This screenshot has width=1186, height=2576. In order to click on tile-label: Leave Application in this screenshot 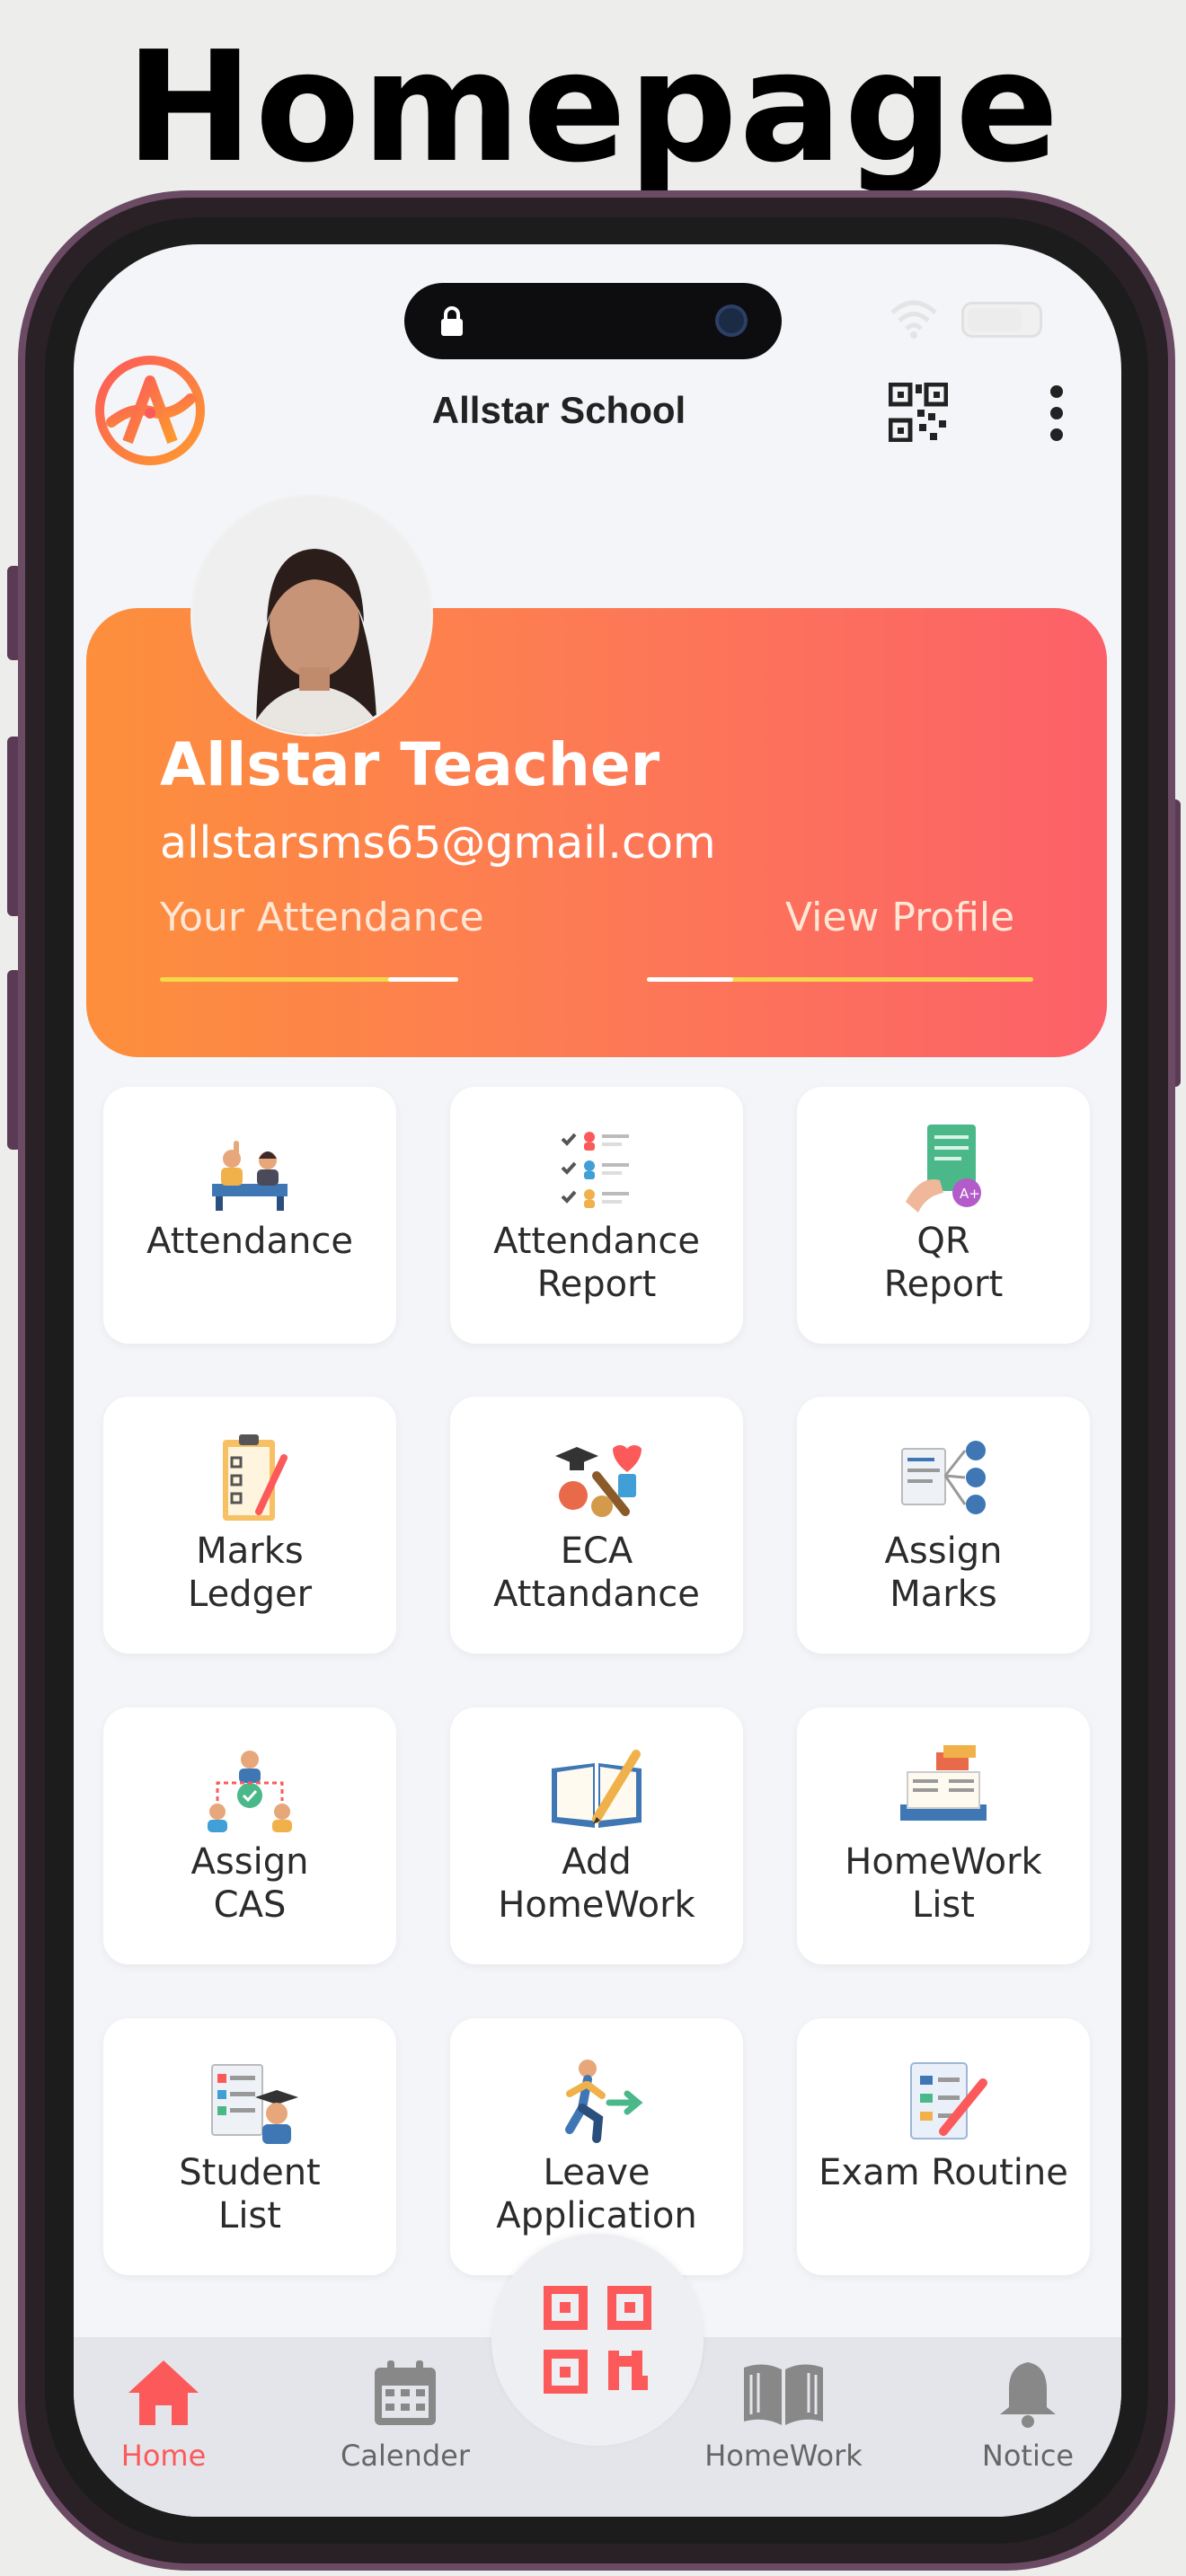, I will do `click(596, 2194)`.